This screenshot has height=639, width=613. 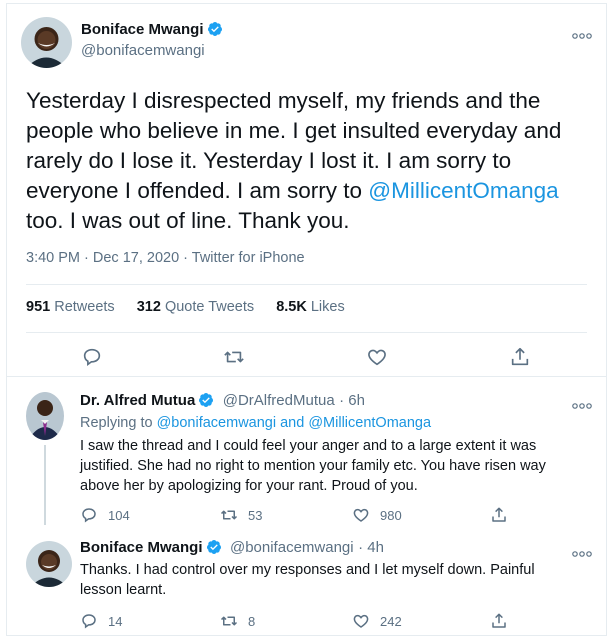 I want to click on retweets-label: Retweets, so click(x=84, y=307).